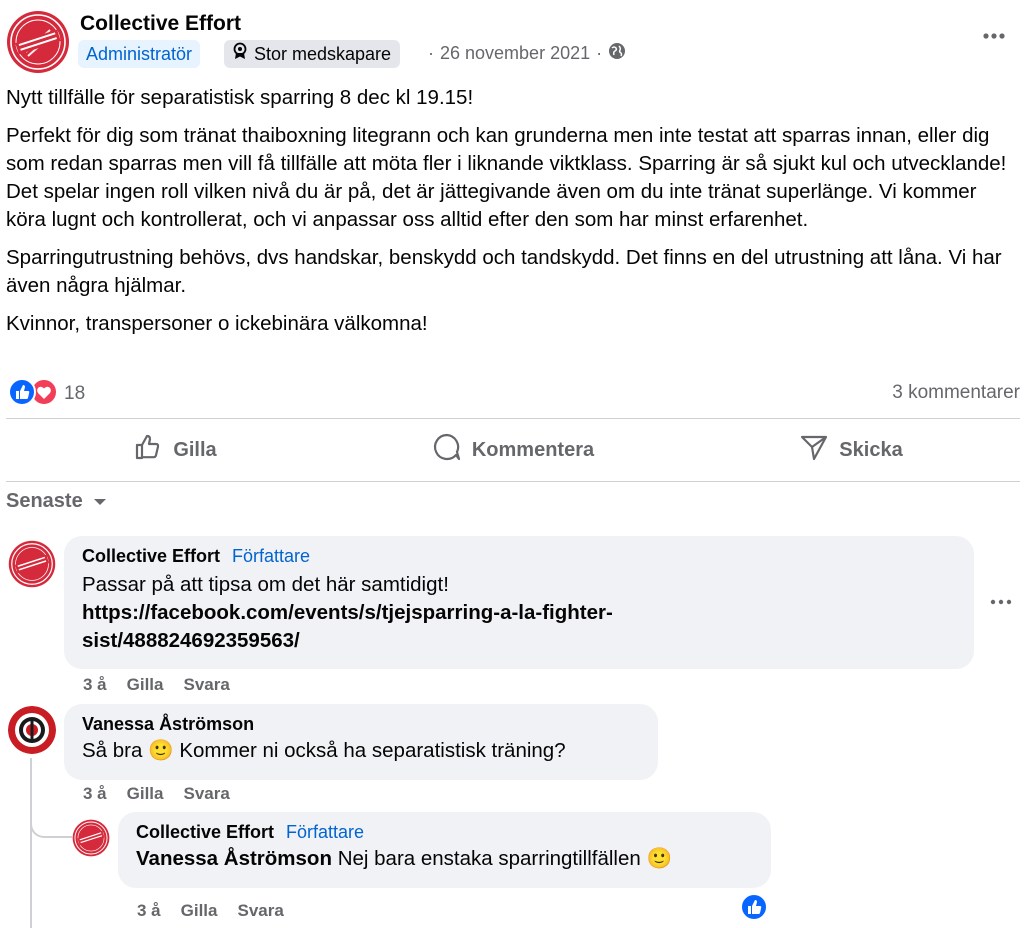 The image size is (1034, 928). Describe the element at coordinates (533, 449) in the screenshot. I see `comment-label: Kommentera` at that location.